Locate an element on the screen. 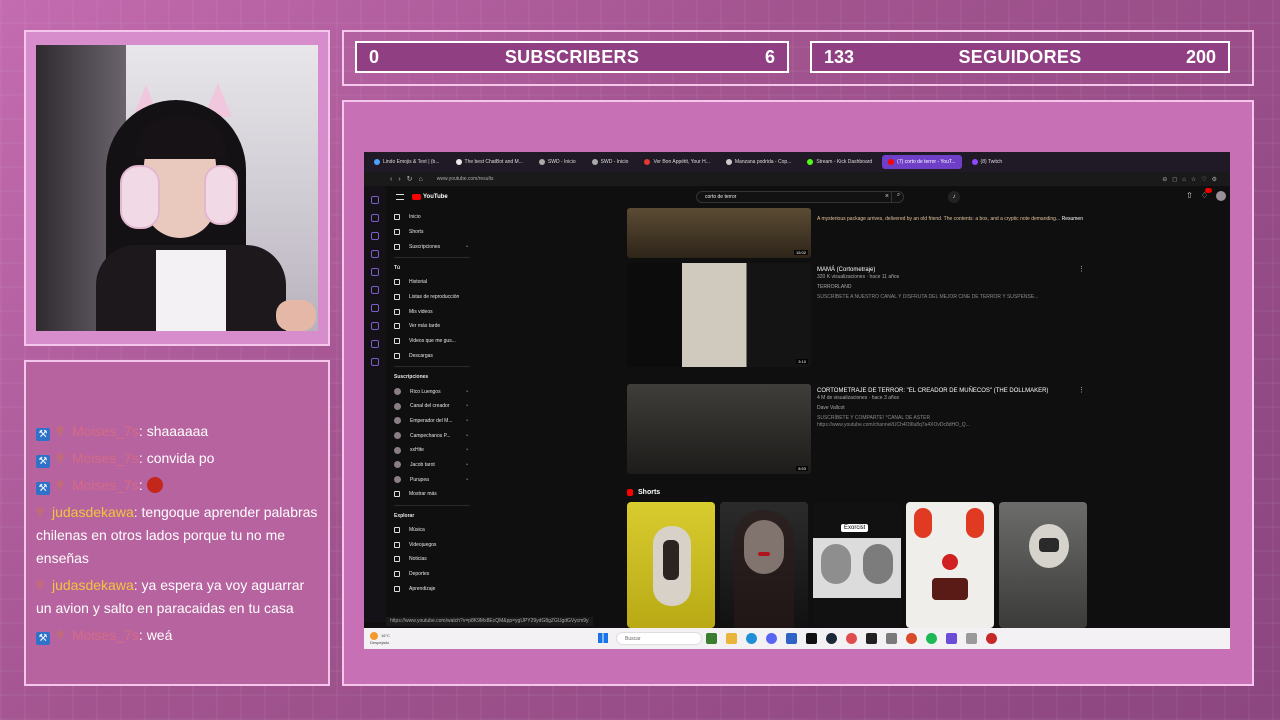  video-thumbnail: 3:10 is located at coordinates (719, 315).